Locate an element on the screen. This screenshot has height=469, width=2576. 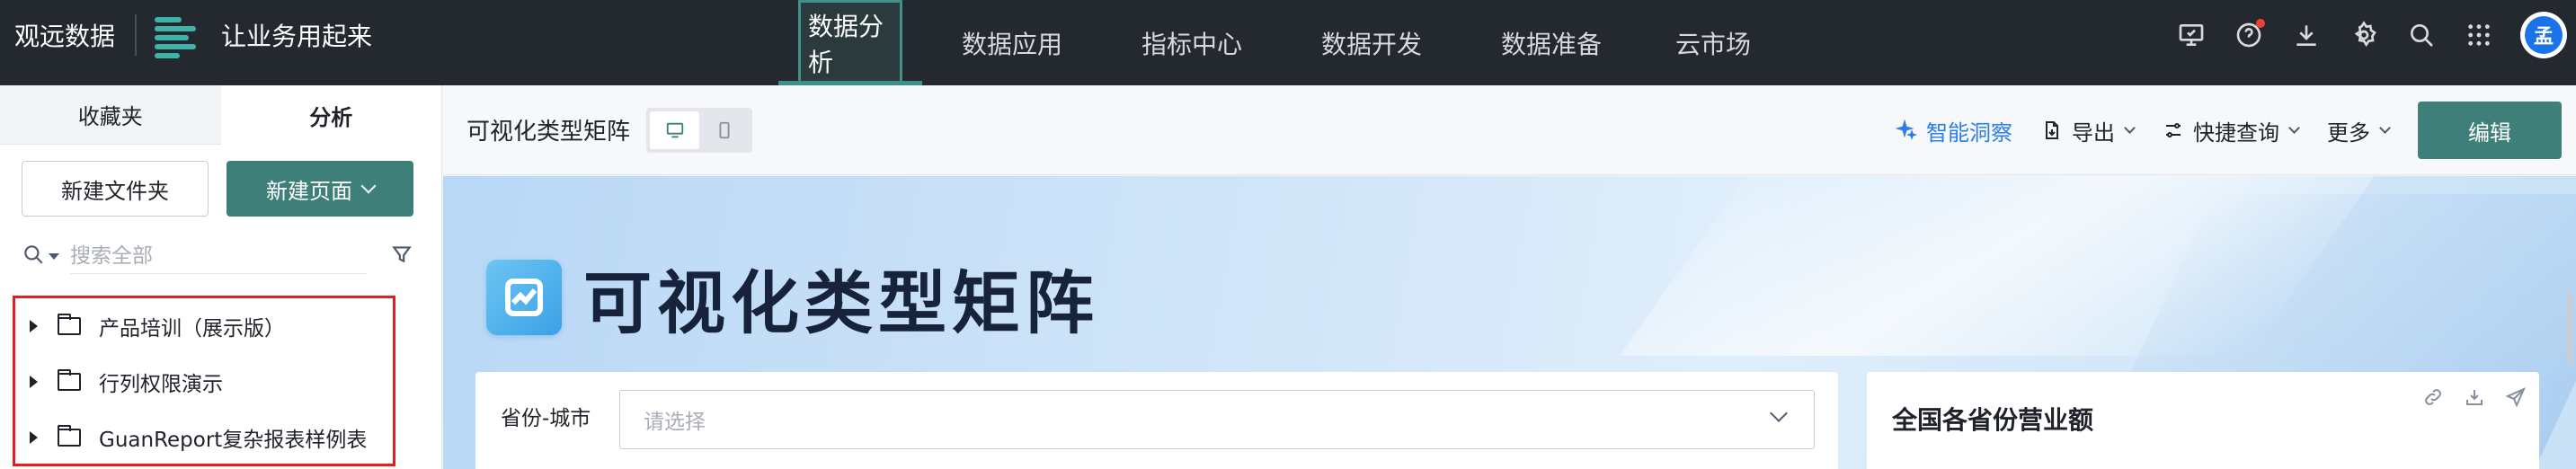
nav-item-cloud-market: 云市场 is located at coordinates (1713, 42).